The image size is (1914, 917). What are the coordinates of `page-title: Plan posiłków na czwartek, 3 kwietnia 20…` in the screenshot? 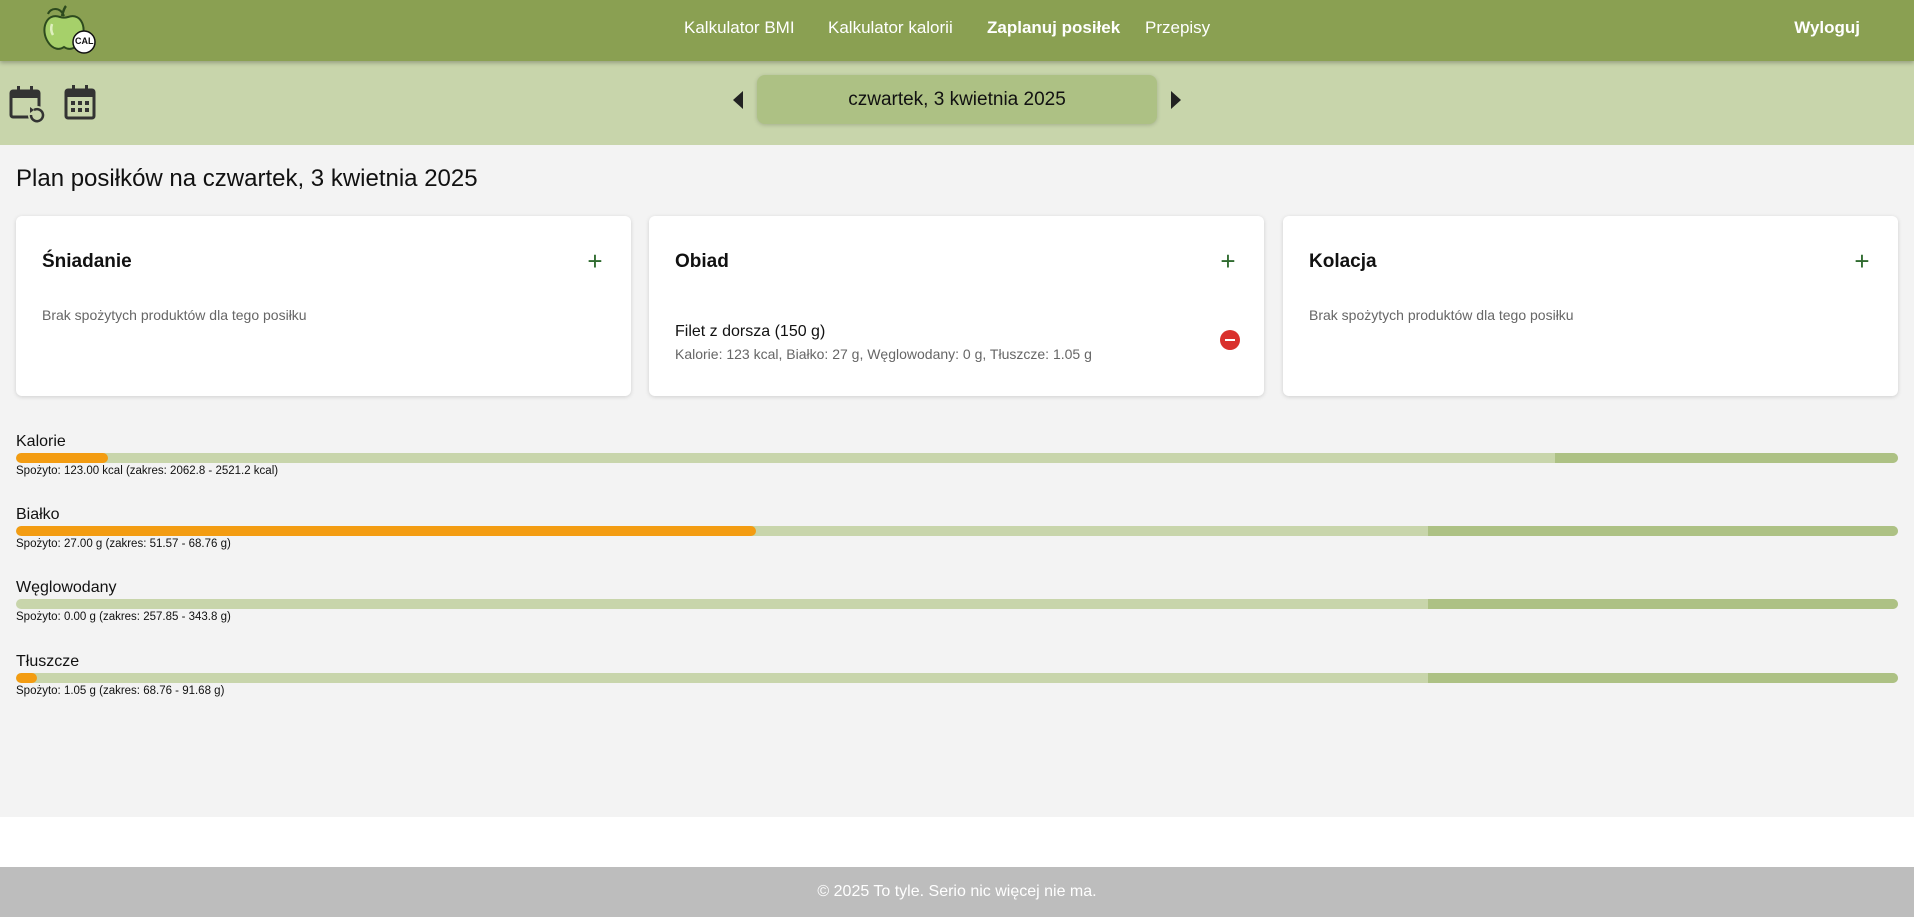 It's located at (247, 178).